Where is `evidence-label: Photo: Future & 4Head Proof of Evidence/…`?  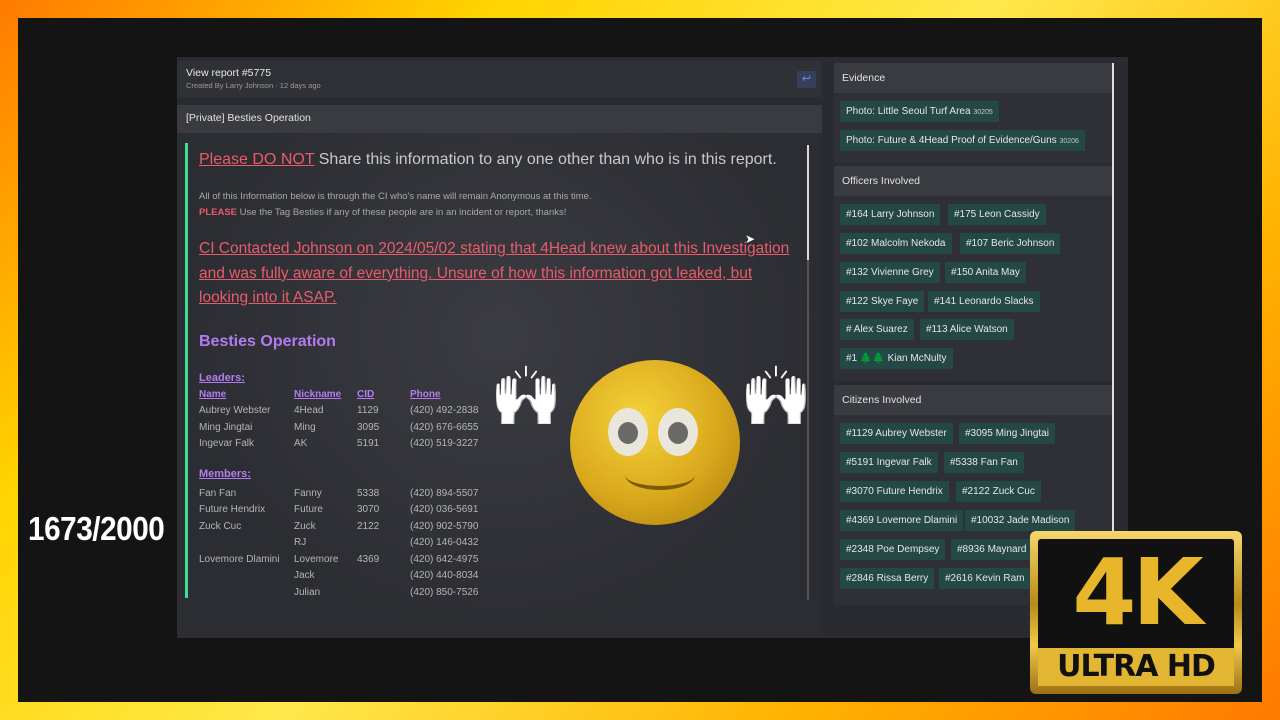 evidence-label: Photo: Future & 4Head Proof of Evidence/… is located at coordinates (951, 140).